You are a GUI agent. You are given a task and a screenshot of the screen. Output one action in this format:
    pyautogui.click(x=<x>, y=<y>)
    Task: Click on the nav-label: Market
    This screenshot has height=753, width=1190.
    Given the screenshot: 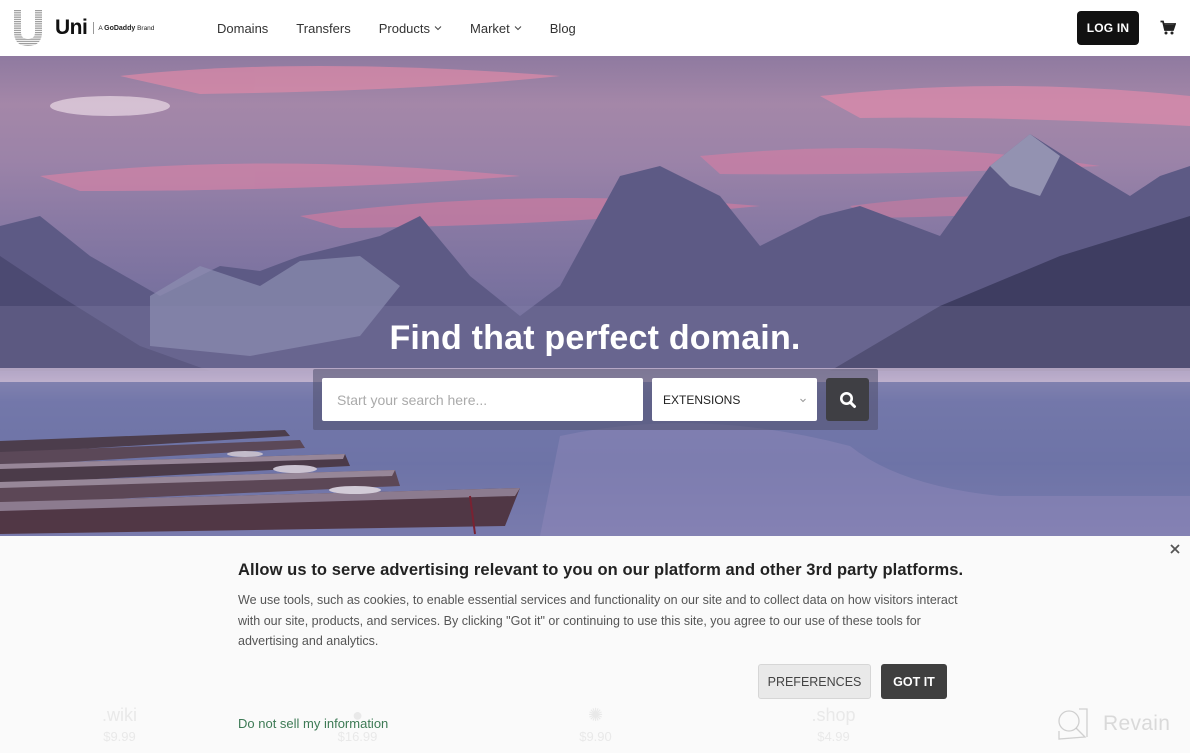 What is the action you would take?
    pyautogui.click(x=490, y=28)
    